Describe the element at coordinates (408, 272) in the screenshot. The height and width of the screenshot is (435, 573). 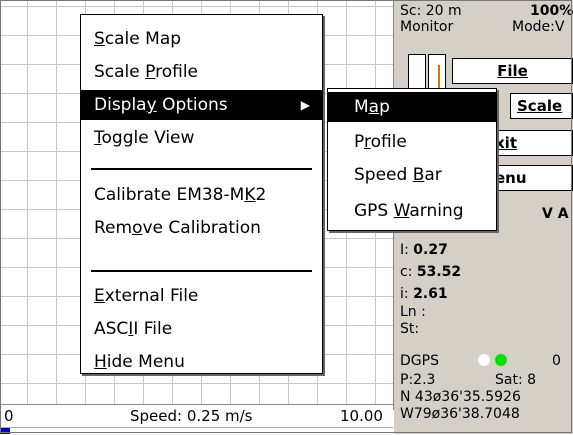
I see `reading-label: c:` at that location.